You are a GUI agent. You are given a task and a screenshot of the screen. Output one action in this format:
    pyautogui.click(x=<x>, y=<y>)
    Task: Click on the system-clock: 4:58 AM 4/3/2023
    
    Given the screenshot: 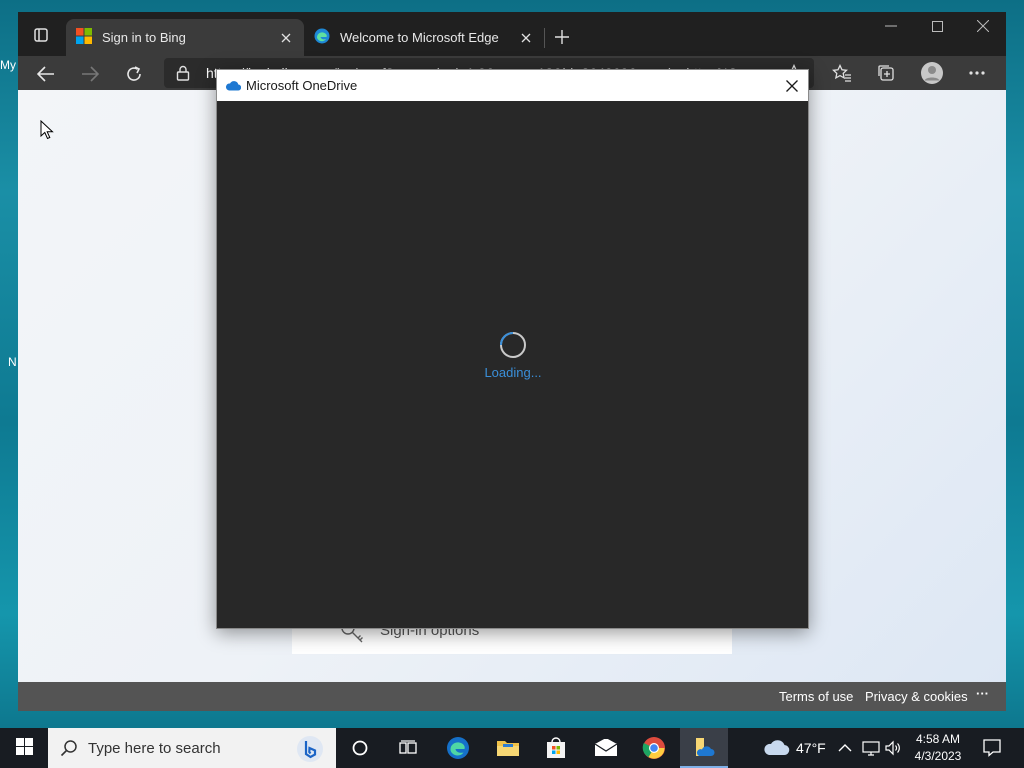 What is the action you would take?
    pyautogui.click(x=938, y=748)
    